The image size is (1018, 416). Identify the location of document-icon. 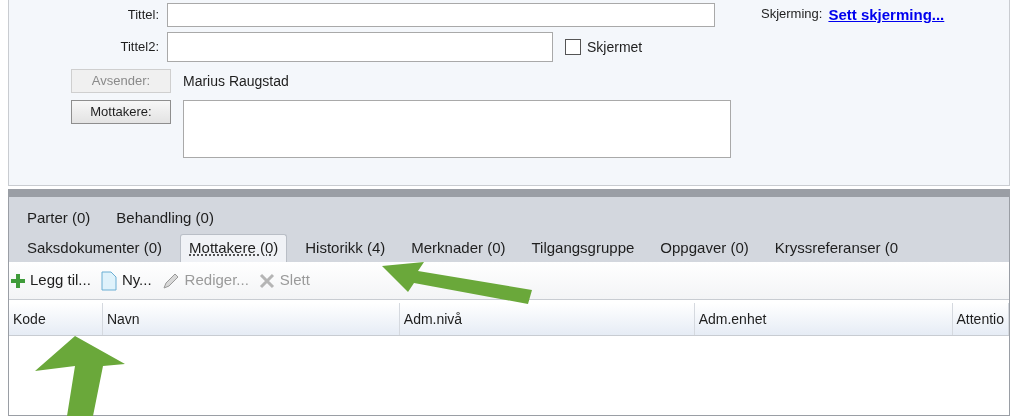
(108, 280).